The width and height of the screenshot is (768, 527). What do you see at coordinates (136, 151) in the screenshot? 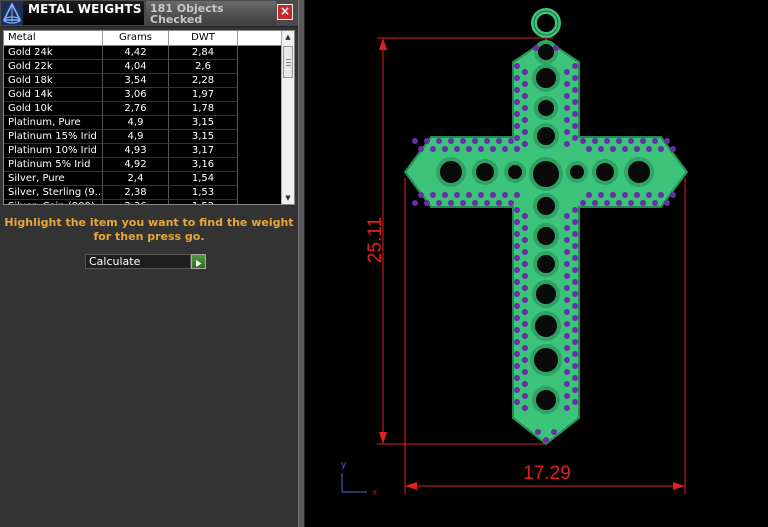
I see `cell-grams: 4,93` at bounding box center [136, 151].